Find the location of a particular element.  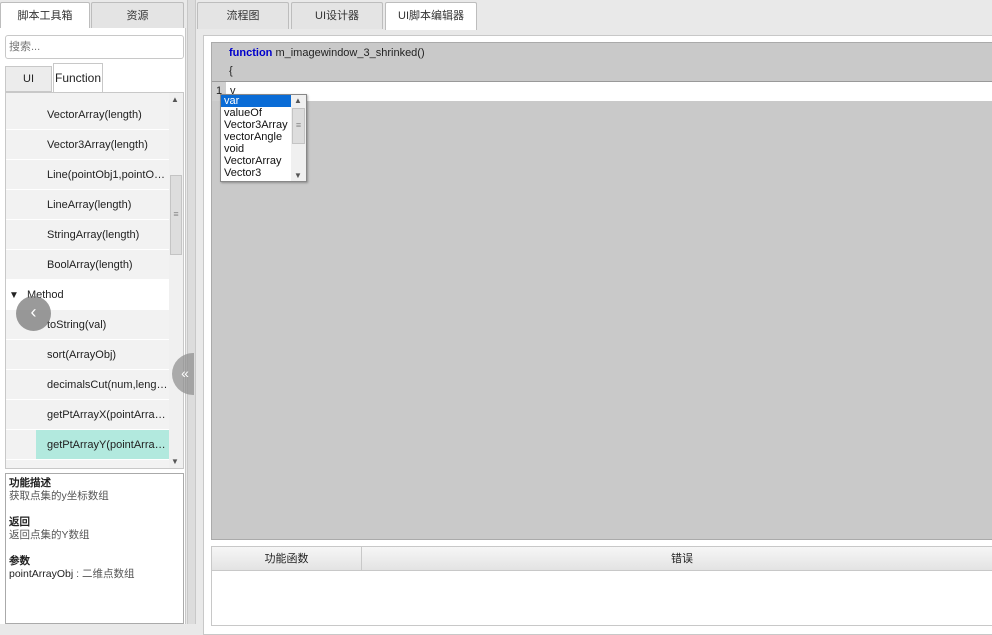

return-text: 返回点集的Y数组 is located at coordinates (49, 535).